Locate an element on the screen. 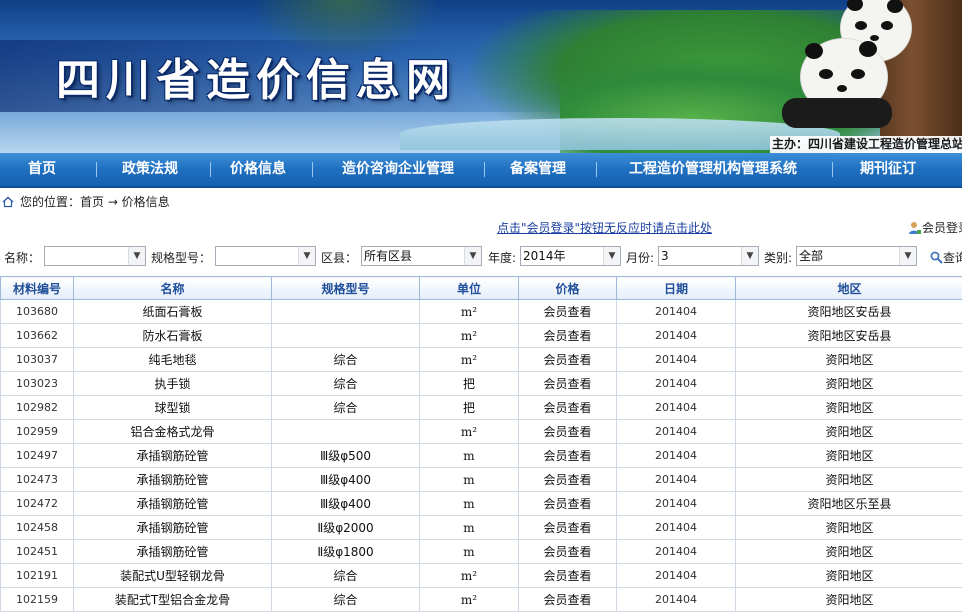  user-icon is located at coordinates (915, 228).